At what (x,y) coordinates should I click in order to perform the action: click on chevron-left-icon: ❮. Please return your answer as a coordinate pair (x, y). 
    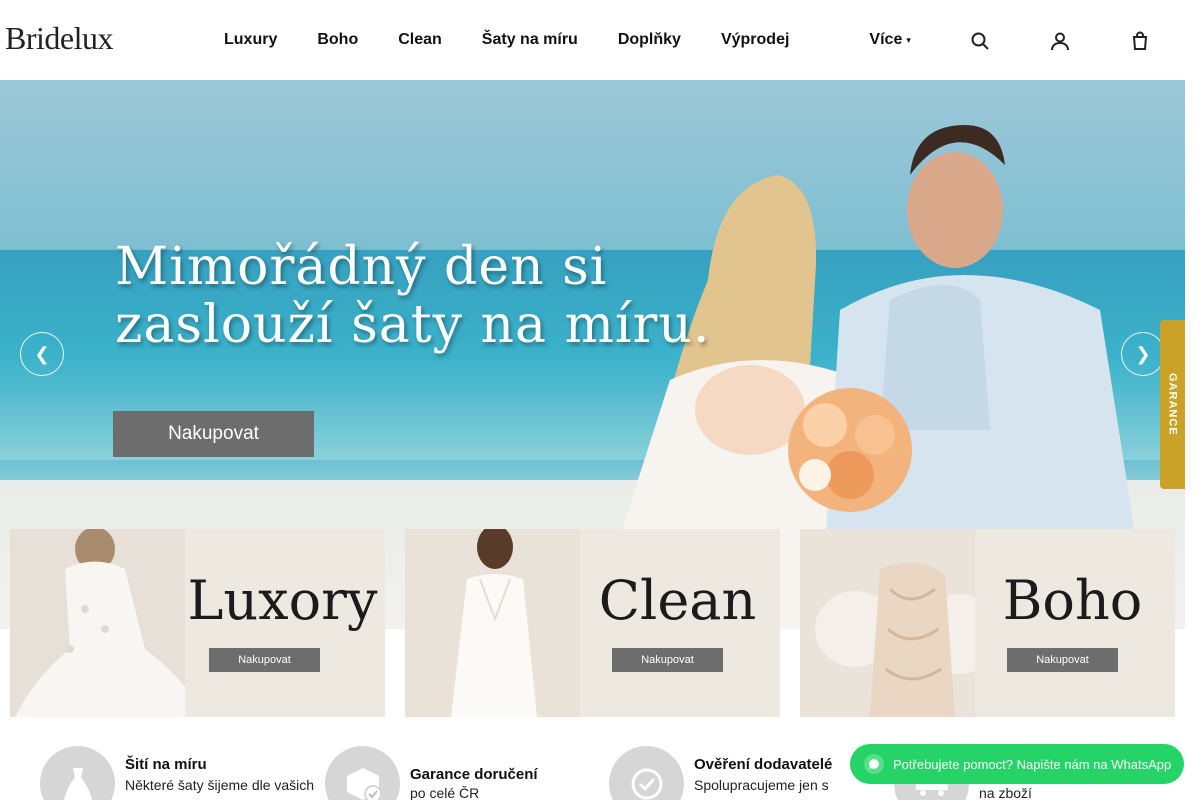
    Looking at the image, I should click on (42, 354).